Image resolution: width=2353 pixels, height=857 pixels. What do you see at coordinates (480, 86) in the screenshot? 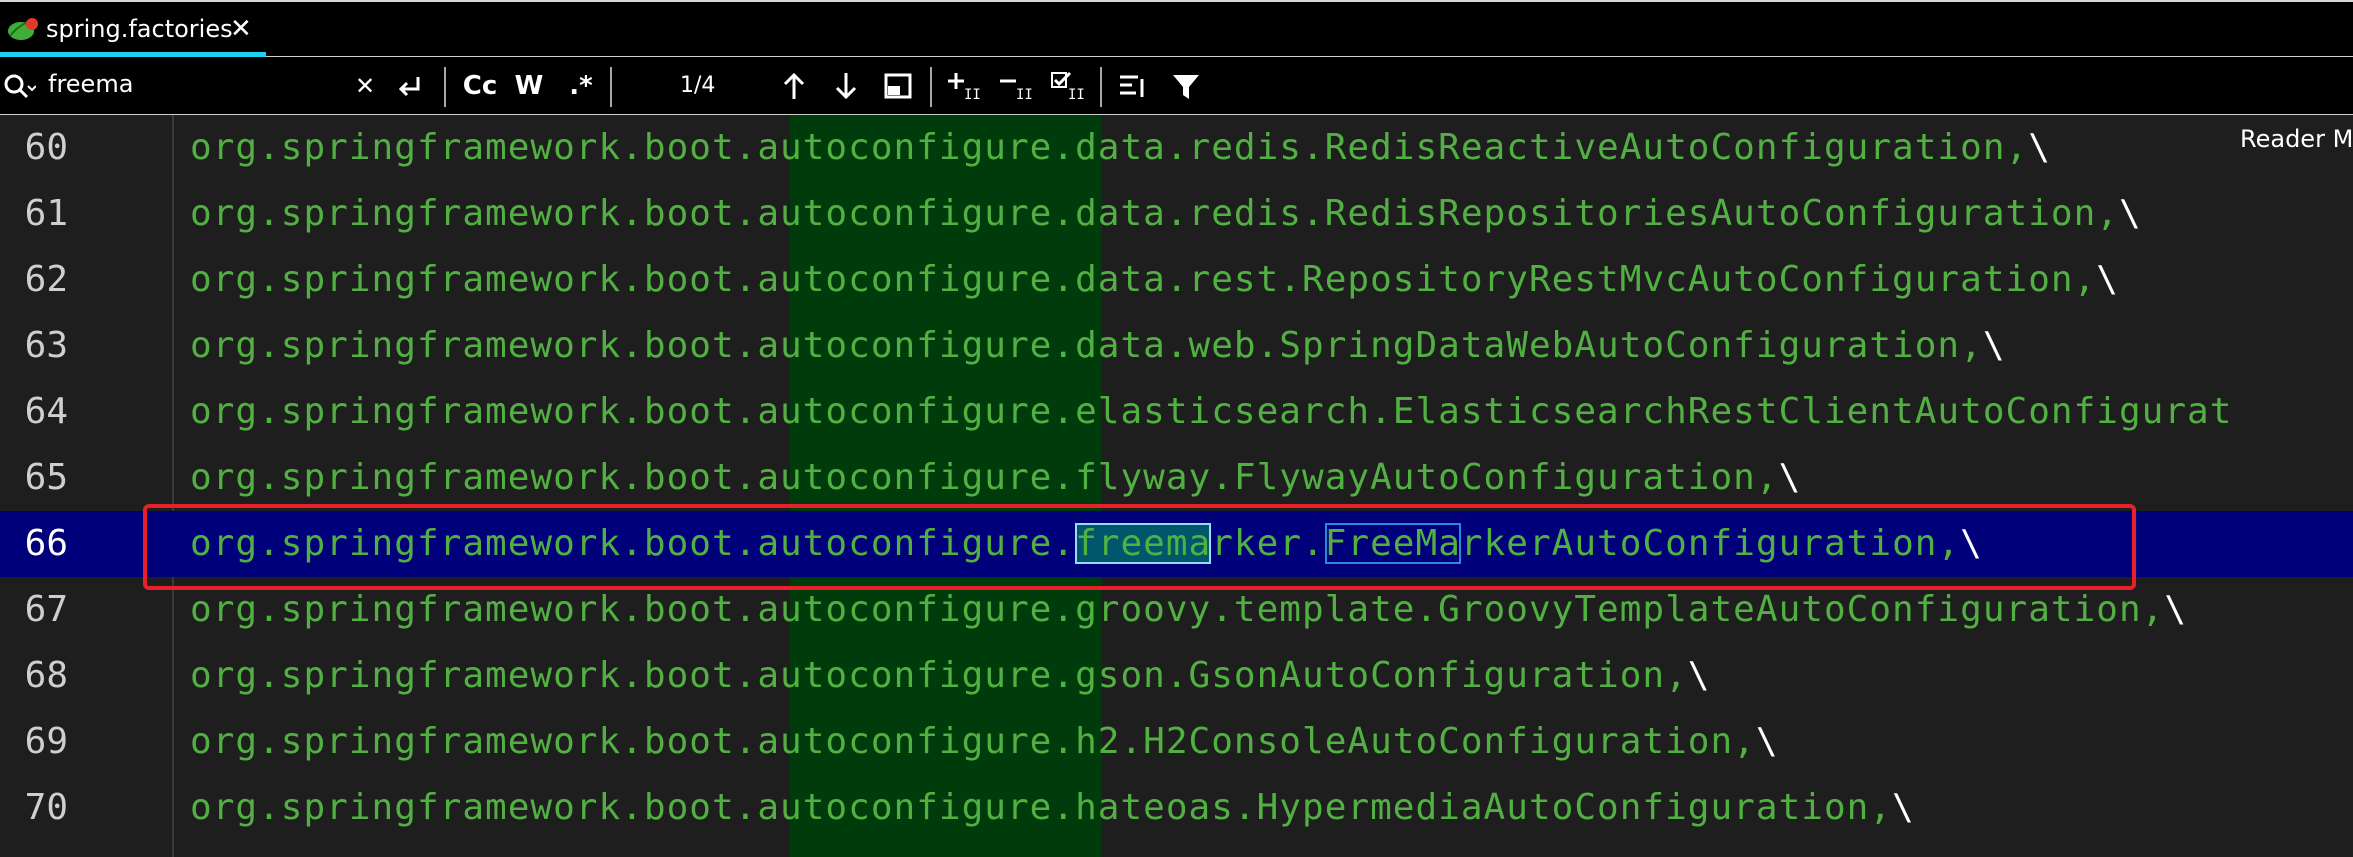
I see `match-case-button: Cc` at bounding box center [480, 86].